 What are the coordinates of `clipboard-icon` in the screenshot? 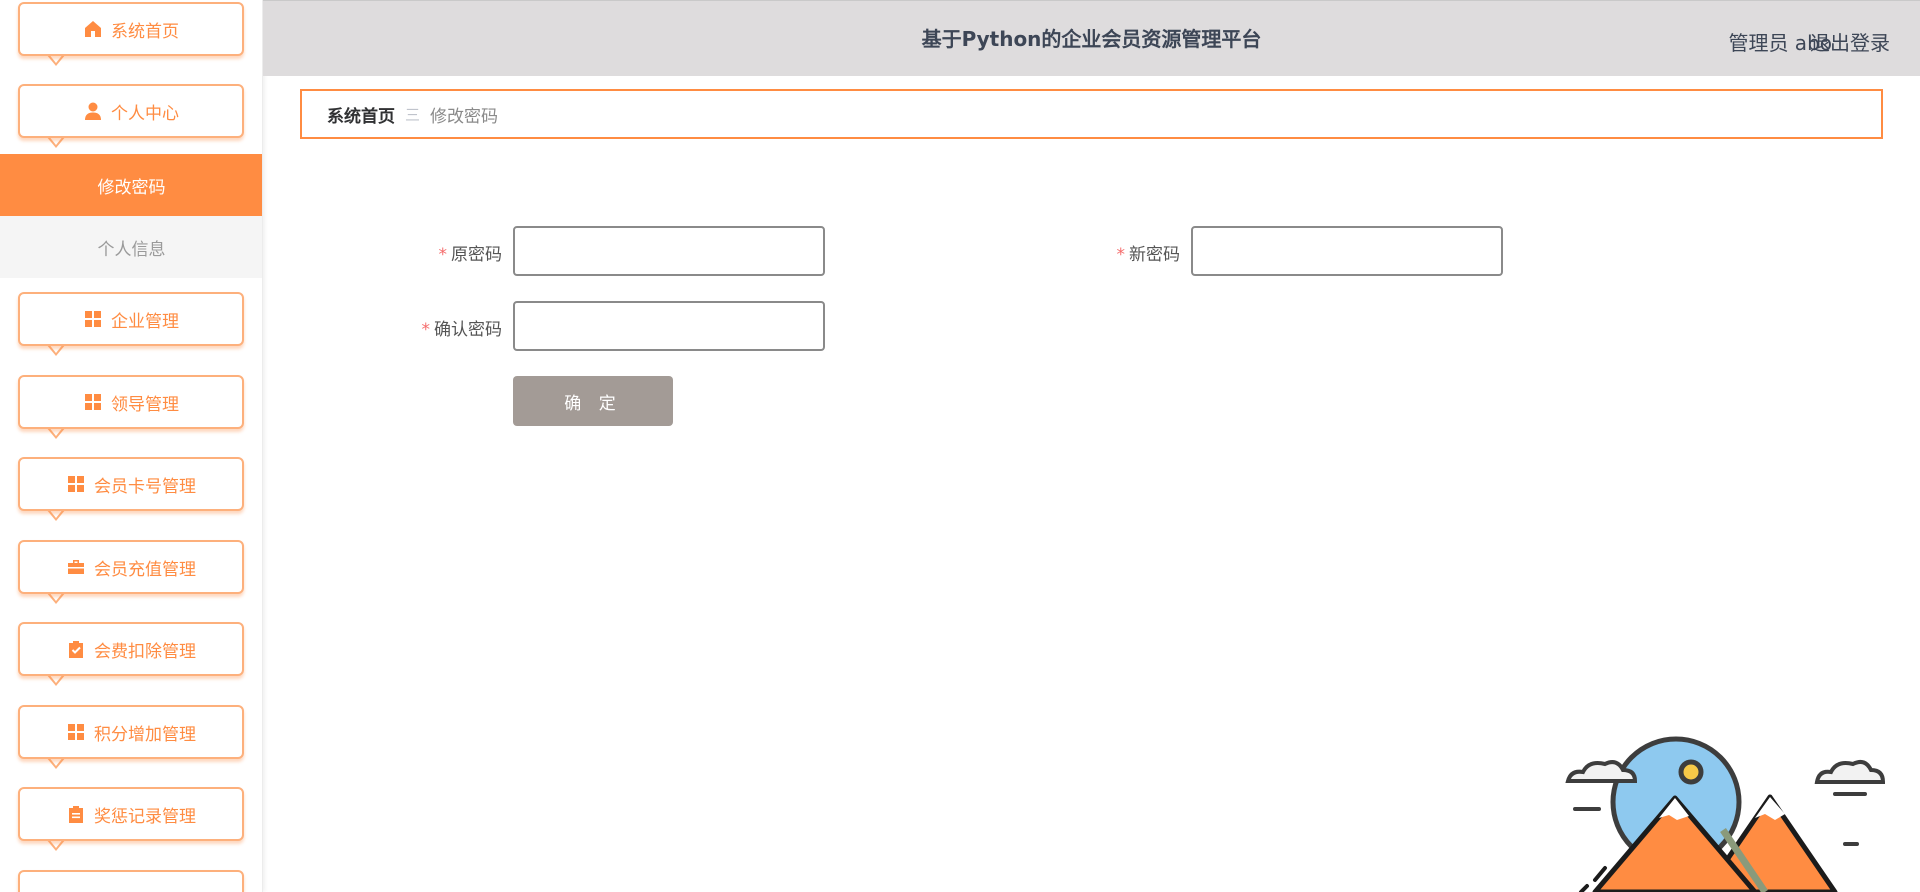 It's located at (76, 814).